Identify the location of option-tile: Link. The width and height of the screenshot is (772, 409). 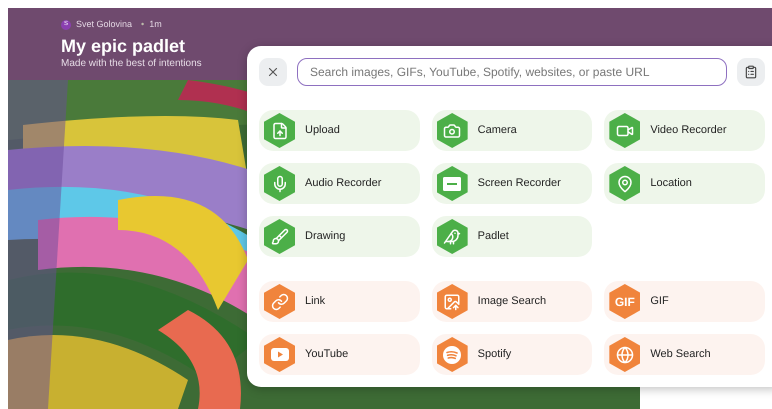
(339, 301).